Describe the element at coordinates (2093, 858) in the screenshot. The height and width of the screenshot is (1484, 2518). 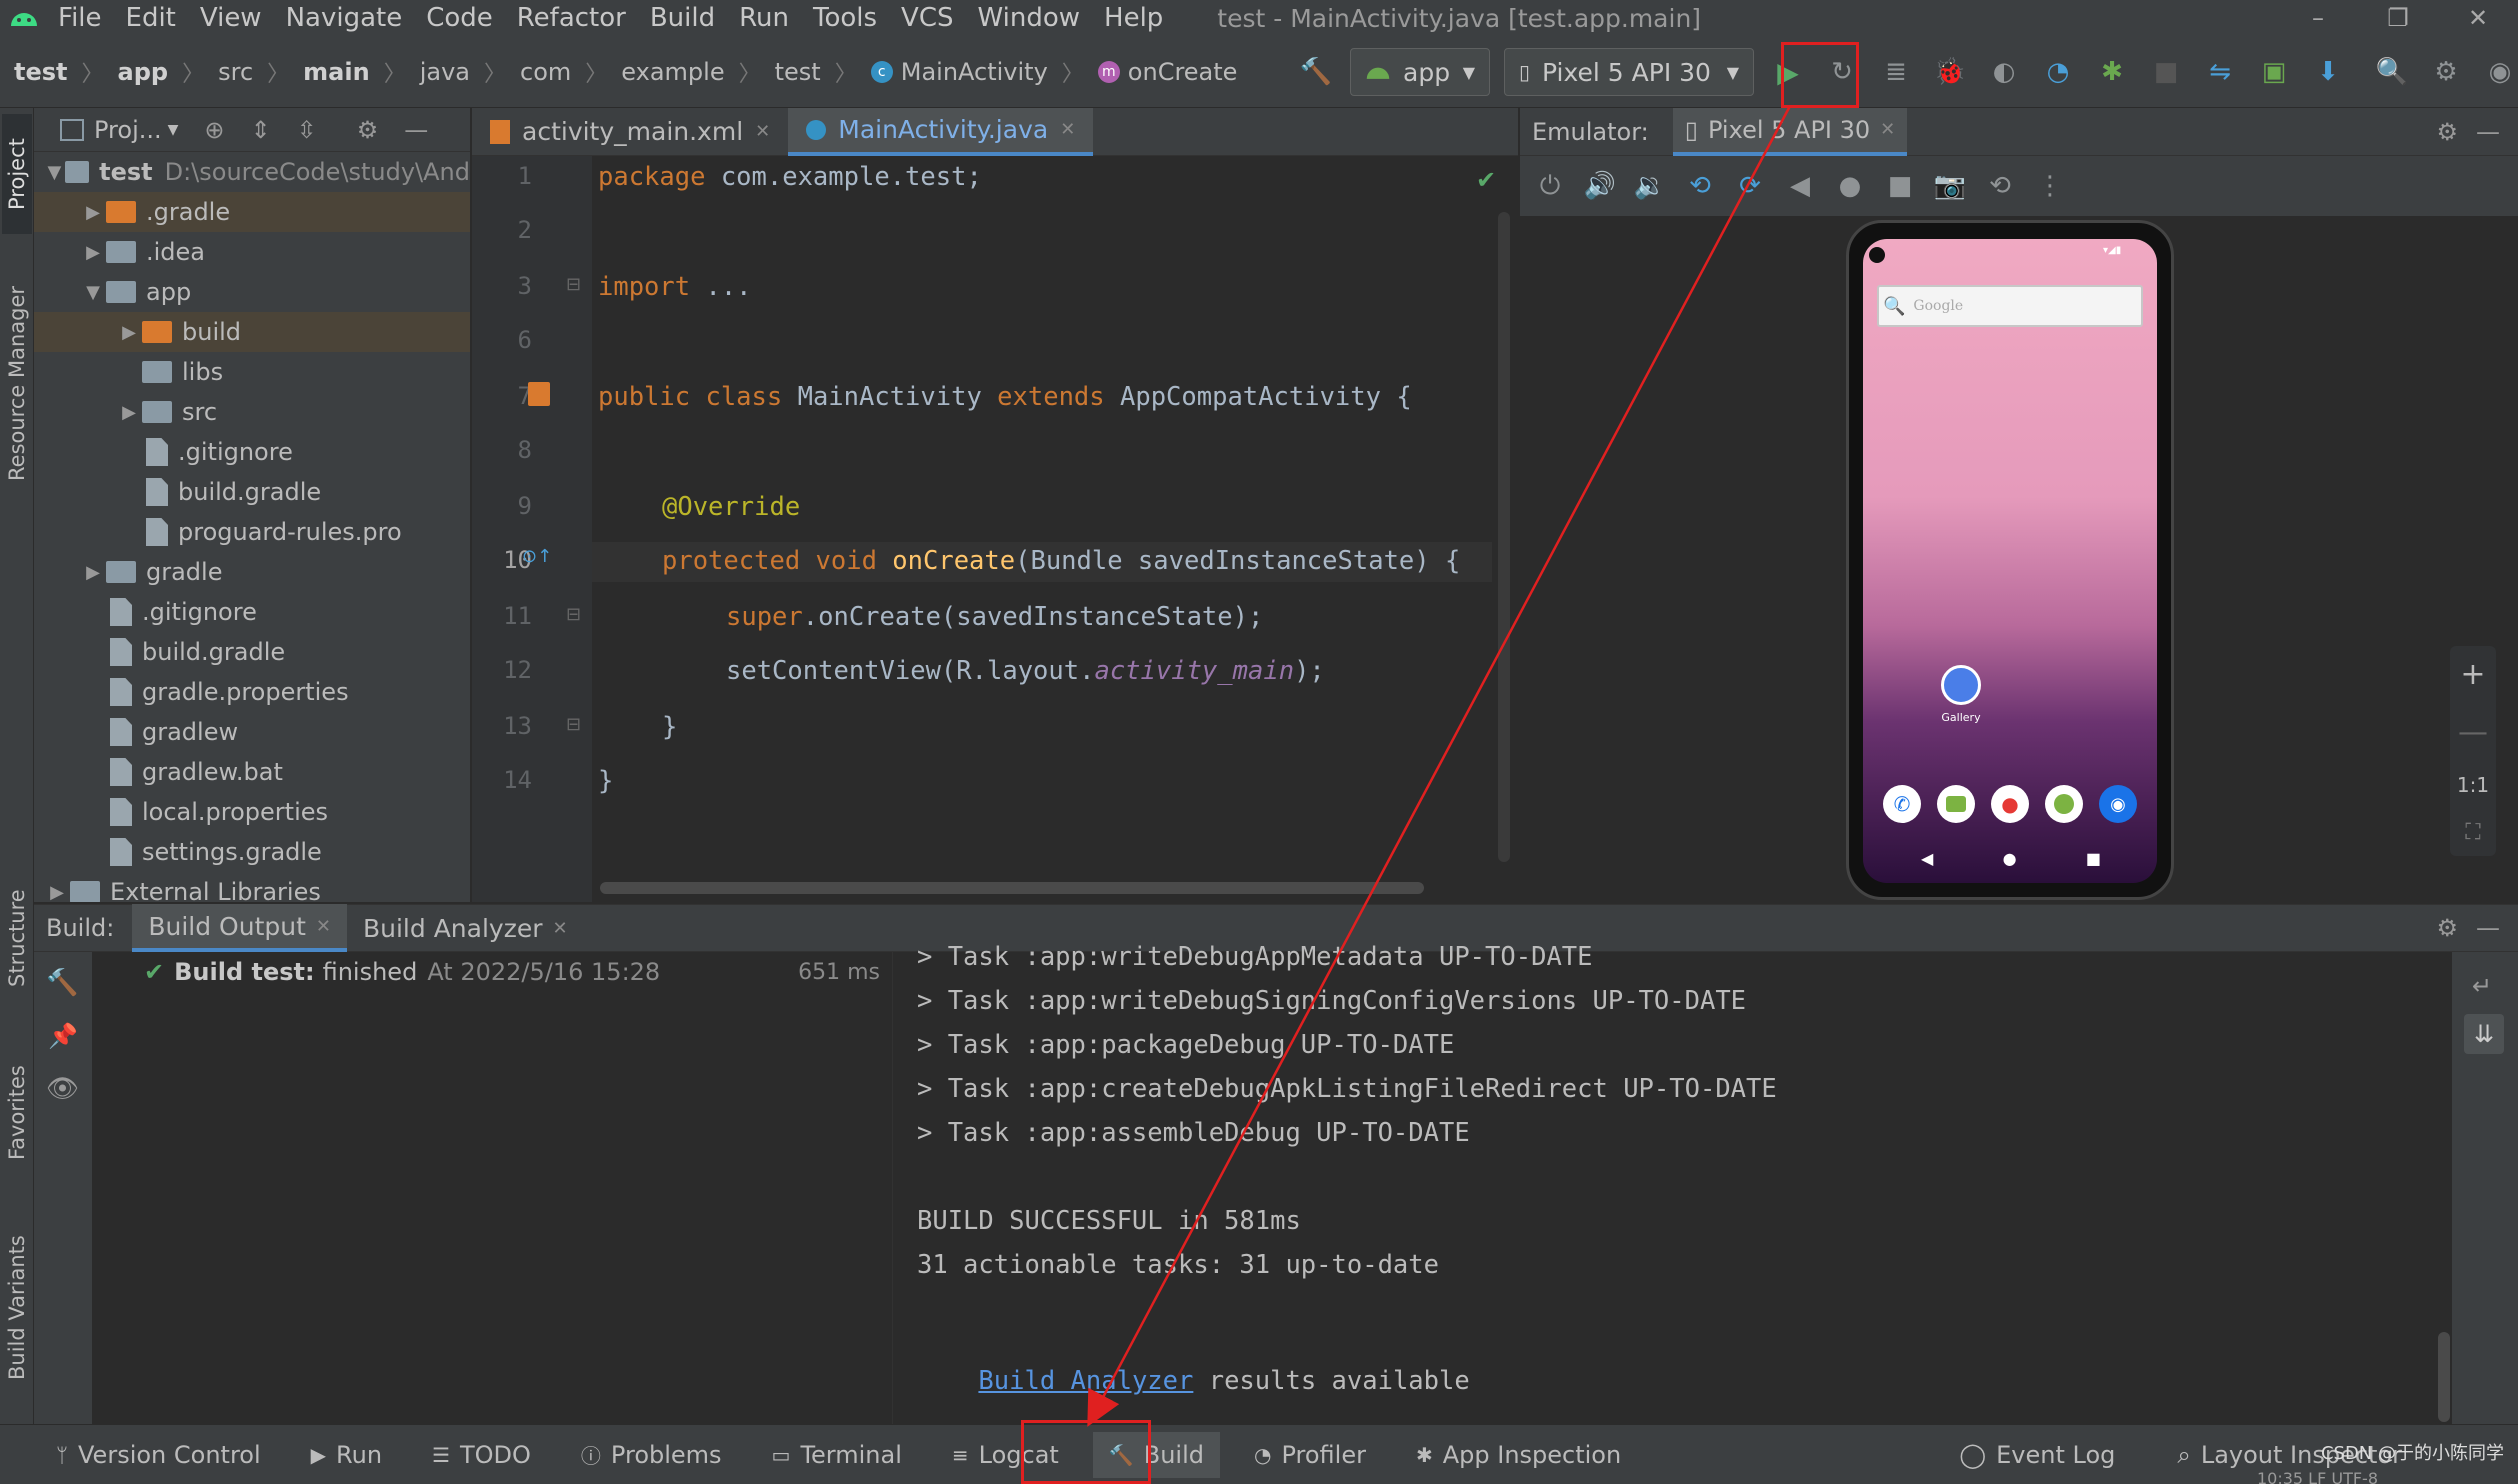
I see `nav-recents-icon: ■` at that location.